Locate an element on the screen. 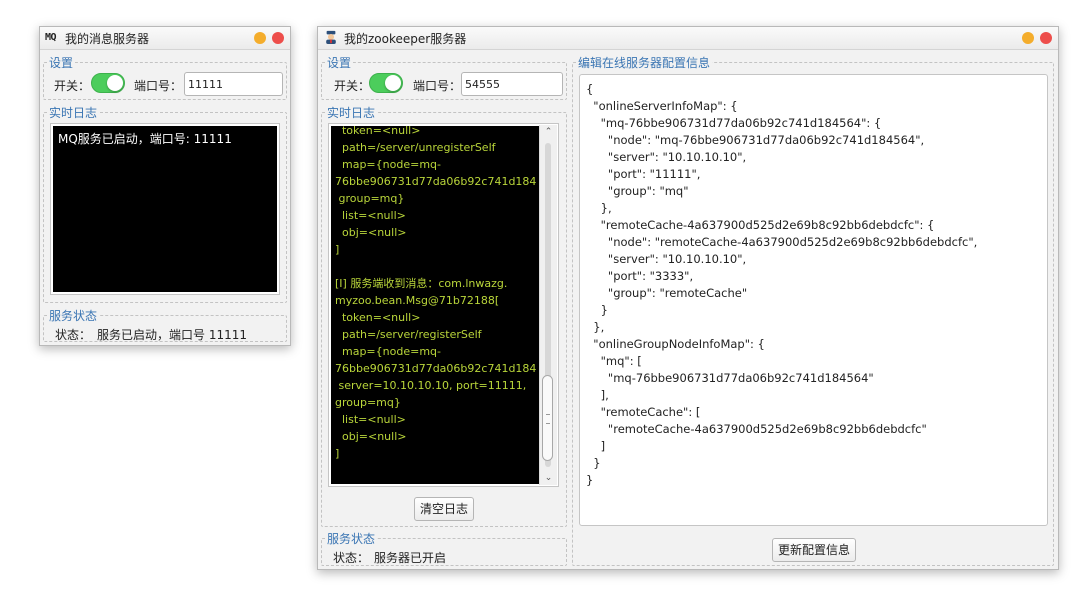 This screenshot has width=1090, height=596. zk-title-bar: 我的zookeeper服务器 is located at coordinates (688, 38).